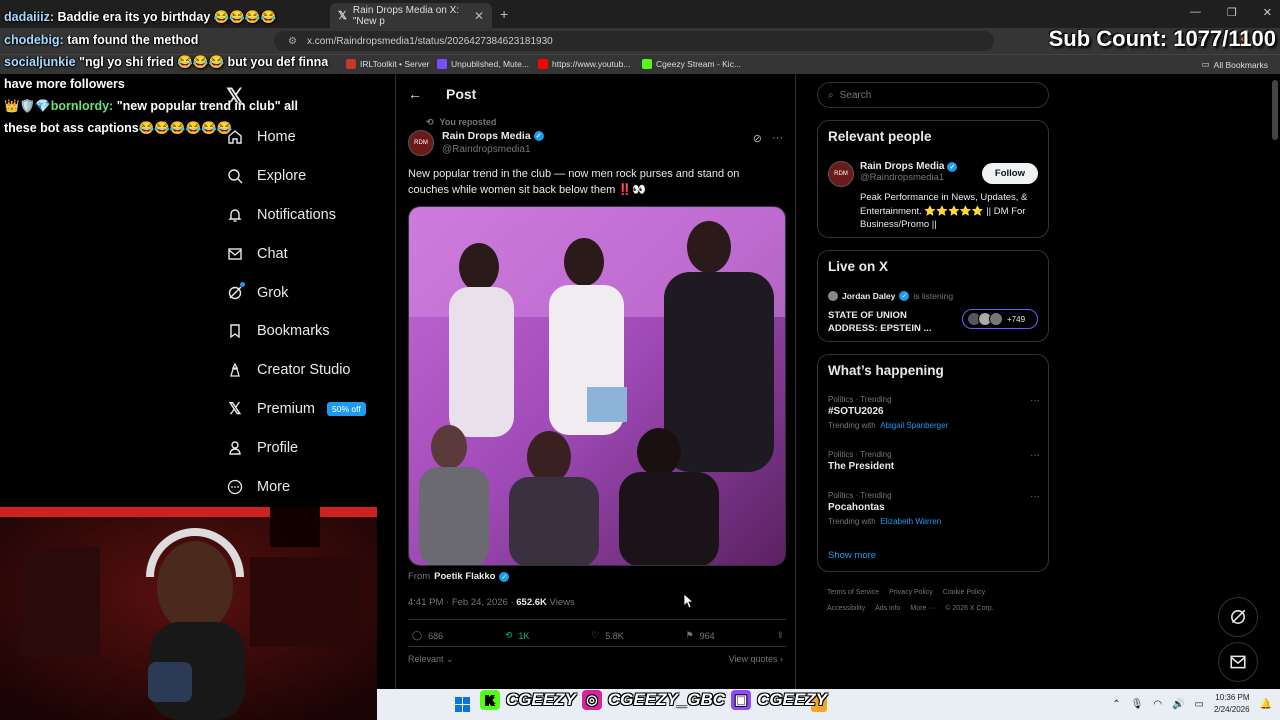 Image resolution: width=1280 pixels, height=720 pixels. What do you see at coordinates (1275, 110) in the screenshot?
I see `page-scrollbar` at bounding box center [1275, 110].